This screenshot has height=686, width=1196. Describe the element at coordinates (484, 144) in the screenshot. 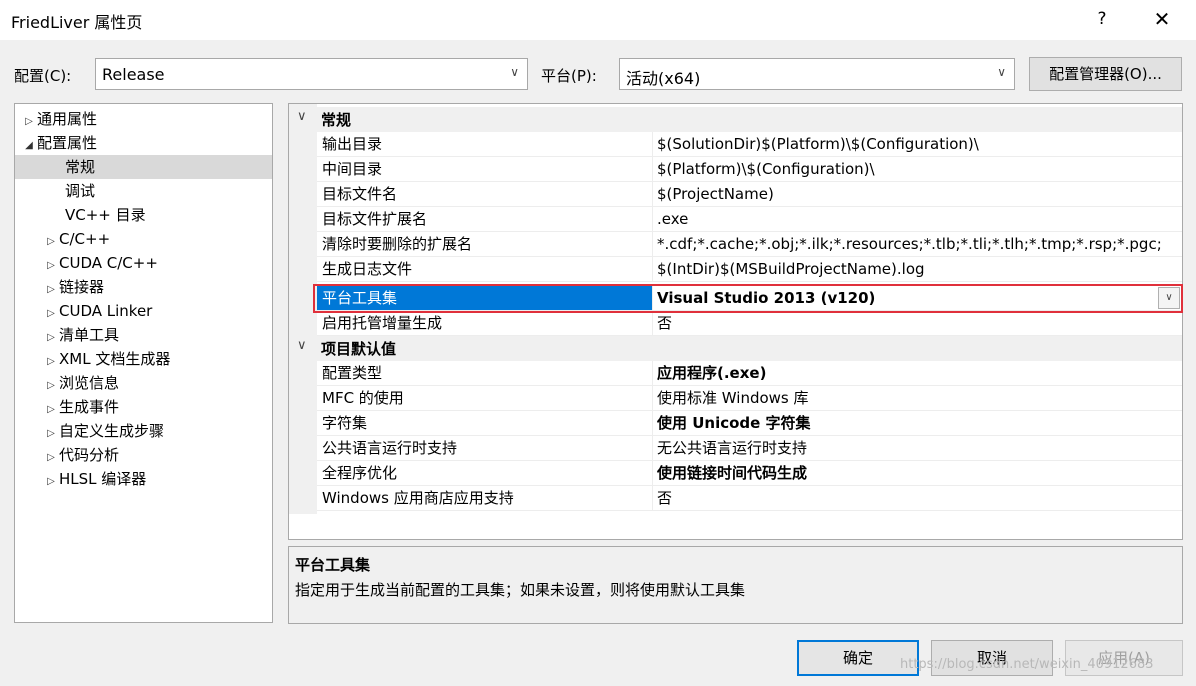

I see `property-name: 输出目录` at that location.